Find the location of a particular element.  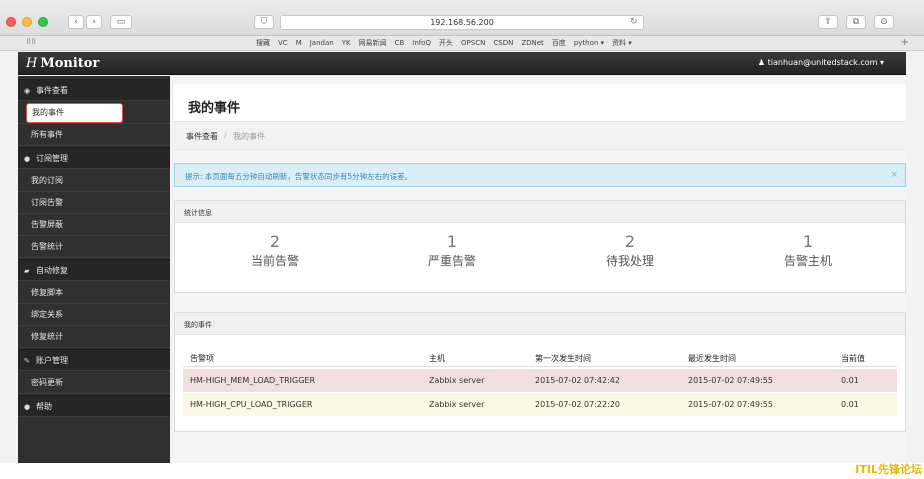

stat-card: 2 待我处理 is located at coordinates (630, 251).